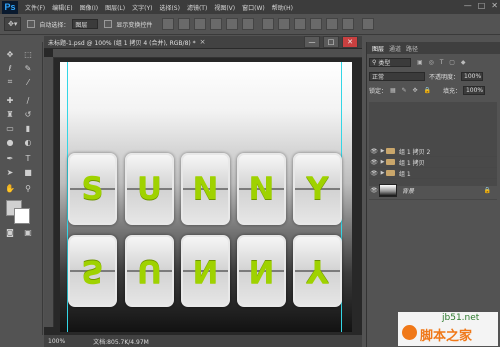 The height and width of the screenshot is (347, 500). I want to click on close-button: ✕, so click(494, 5).